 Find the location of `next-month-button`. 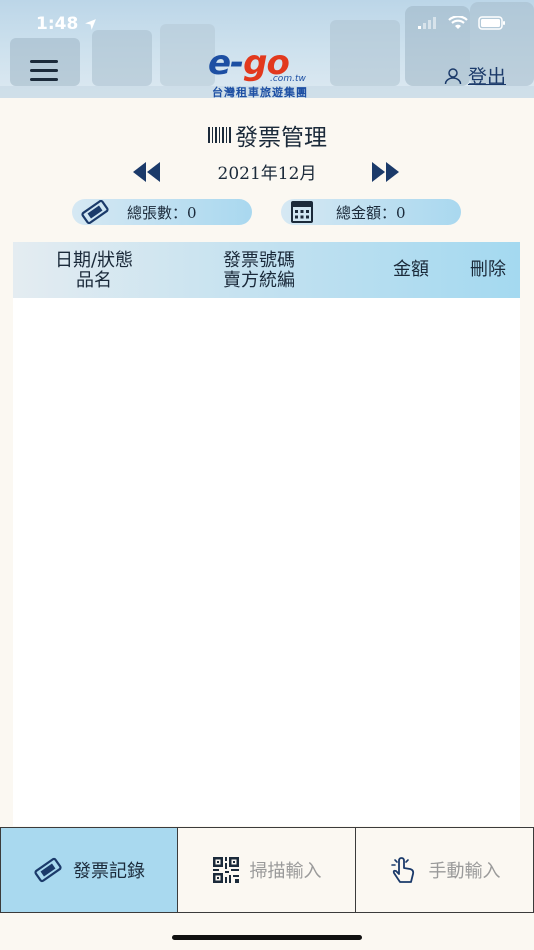

next-month-button is located at coordinates (385, 172).